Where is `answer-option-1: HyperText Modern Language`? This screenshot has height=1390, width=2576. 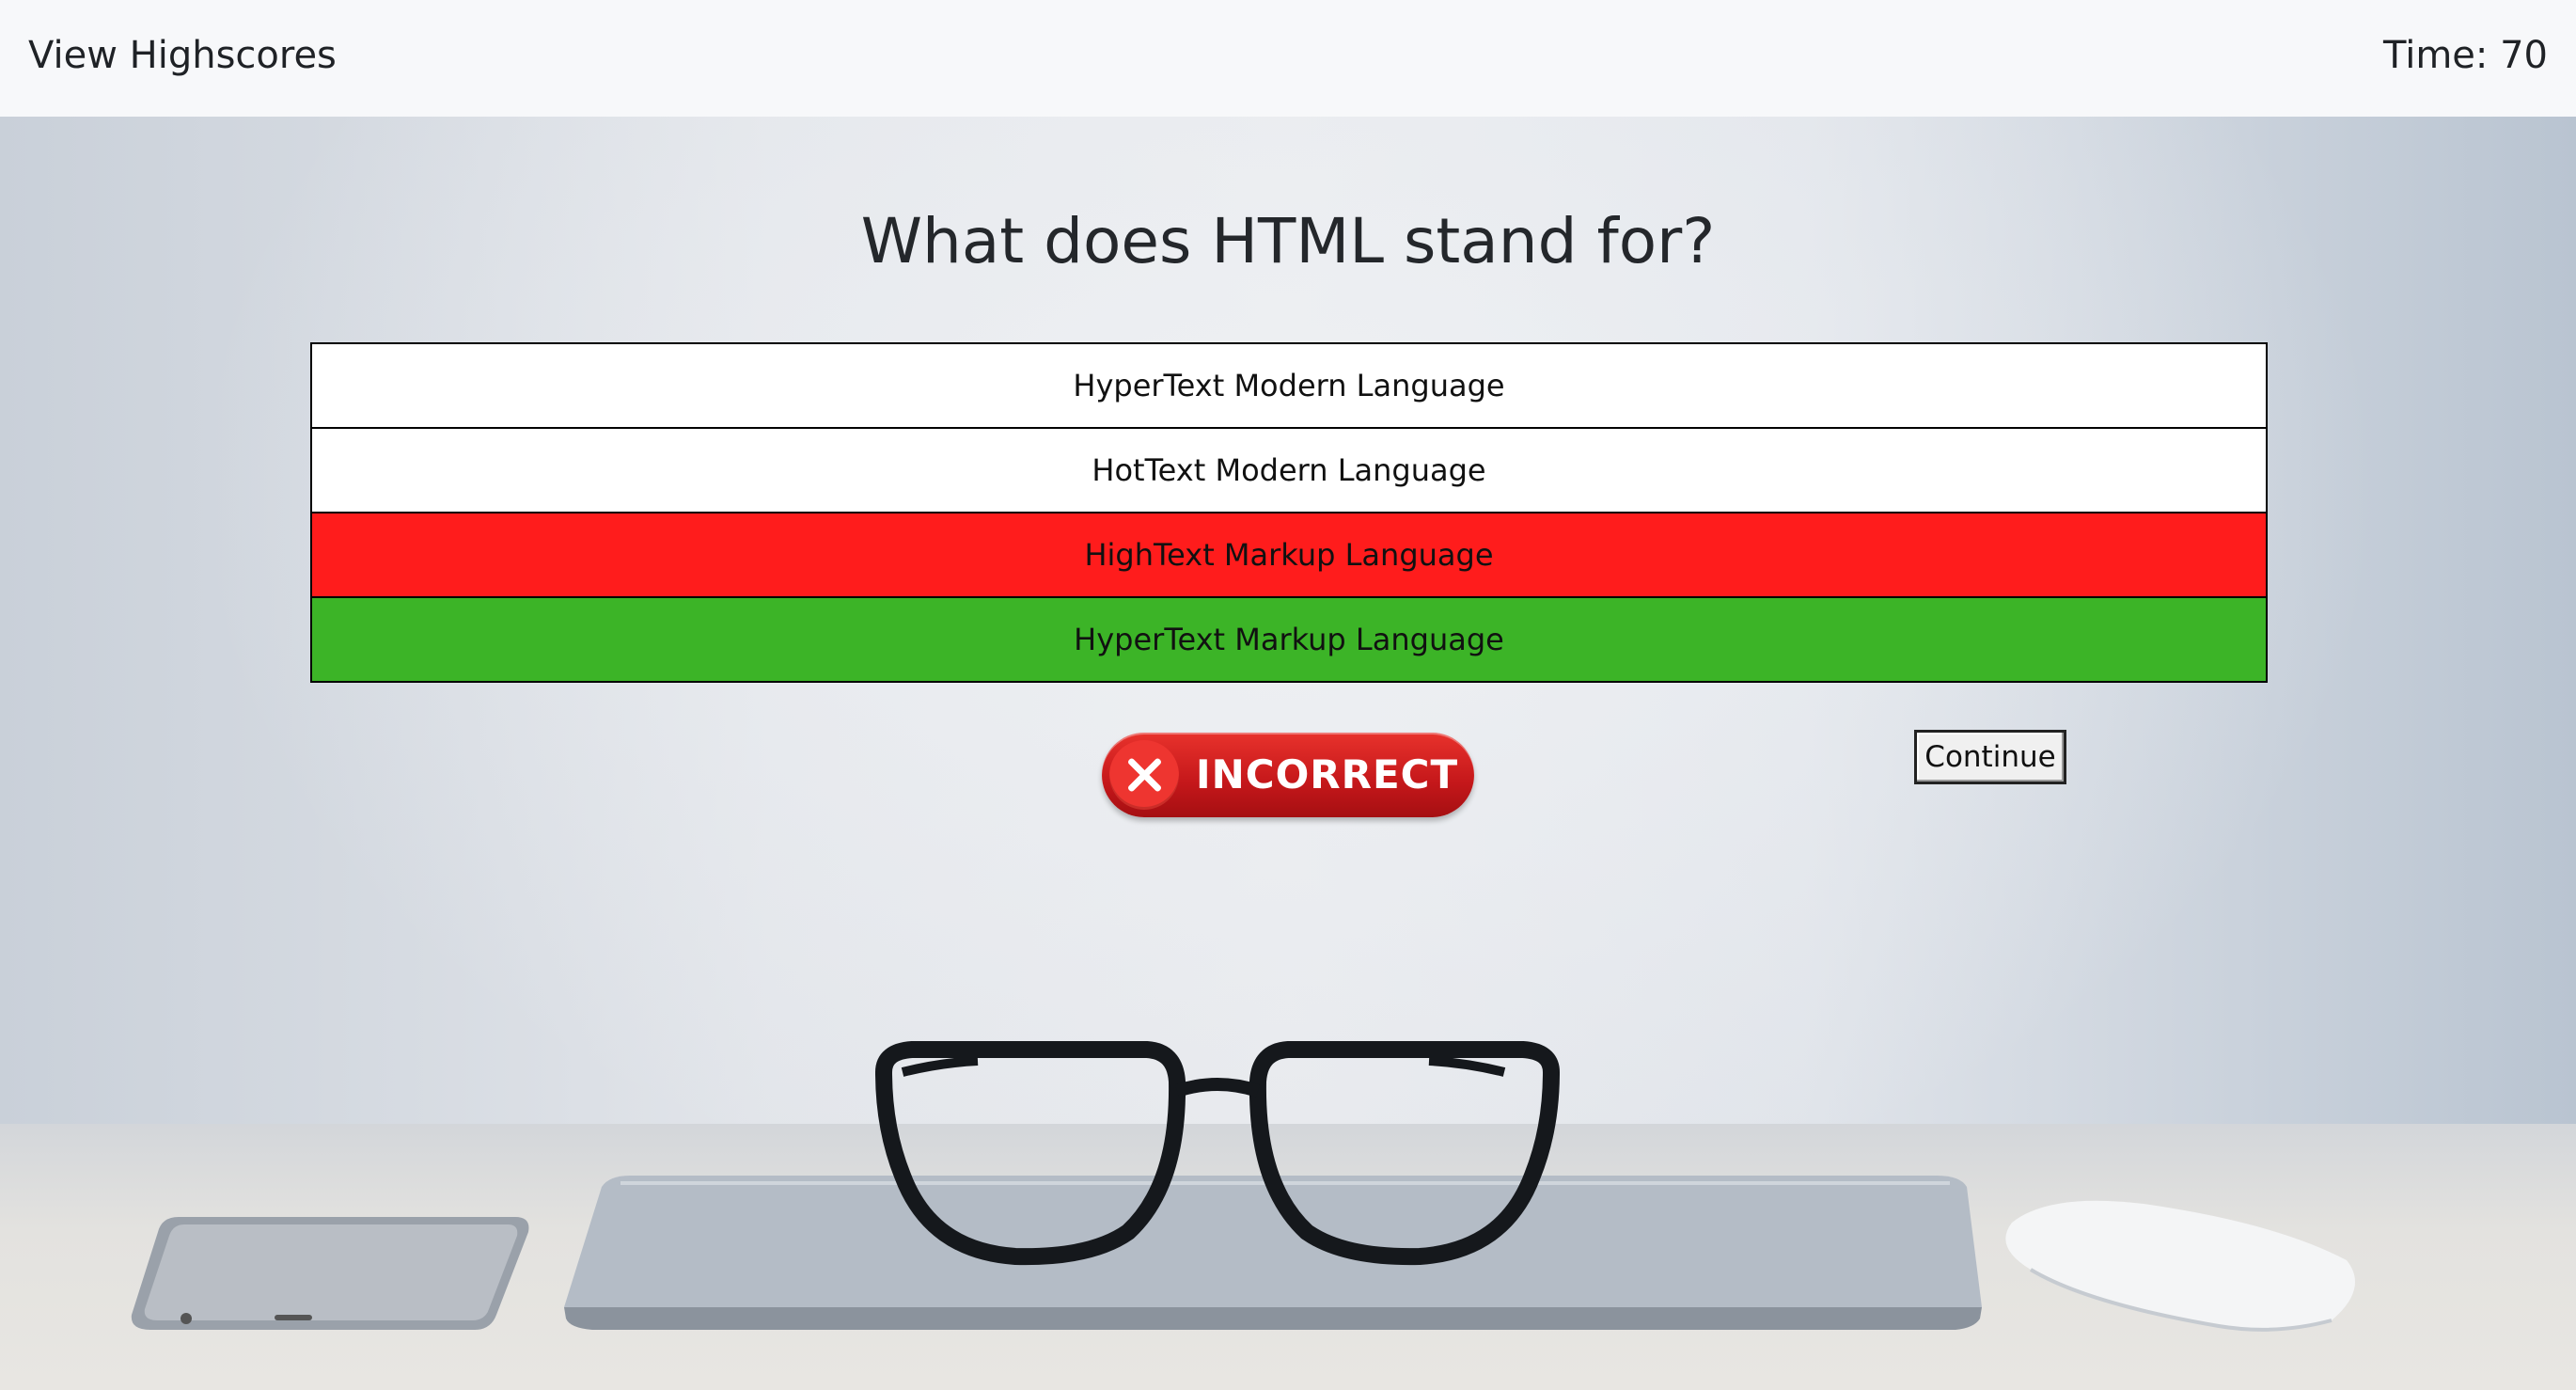 answer-option-1: HyperText Modern Language is located at coordinates (1289, 386).